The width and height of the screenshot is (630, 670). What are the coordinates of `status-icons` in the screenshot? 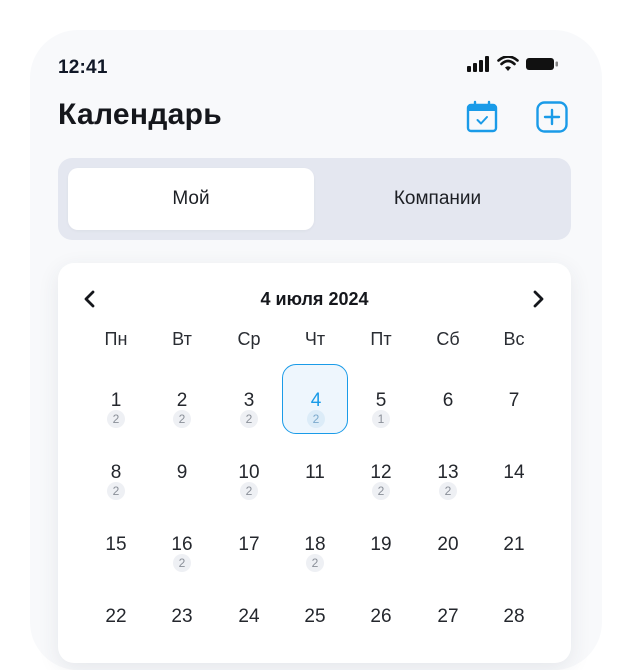 It's located at (513, 64).